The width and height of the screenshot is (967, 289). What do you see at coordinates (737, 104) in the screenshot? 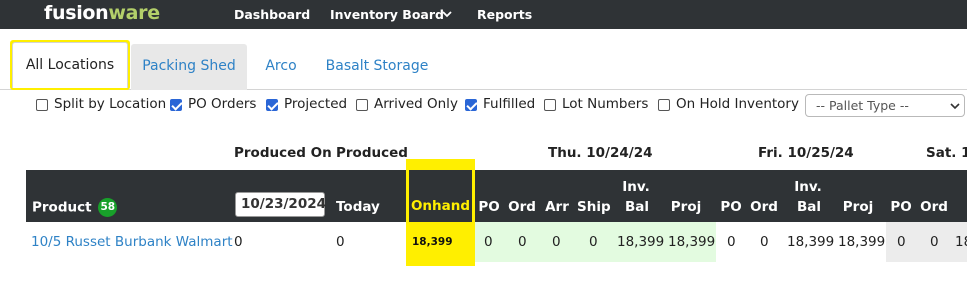
I see `filter-label: On Hold Inventory` at bounding box center [737, 104].